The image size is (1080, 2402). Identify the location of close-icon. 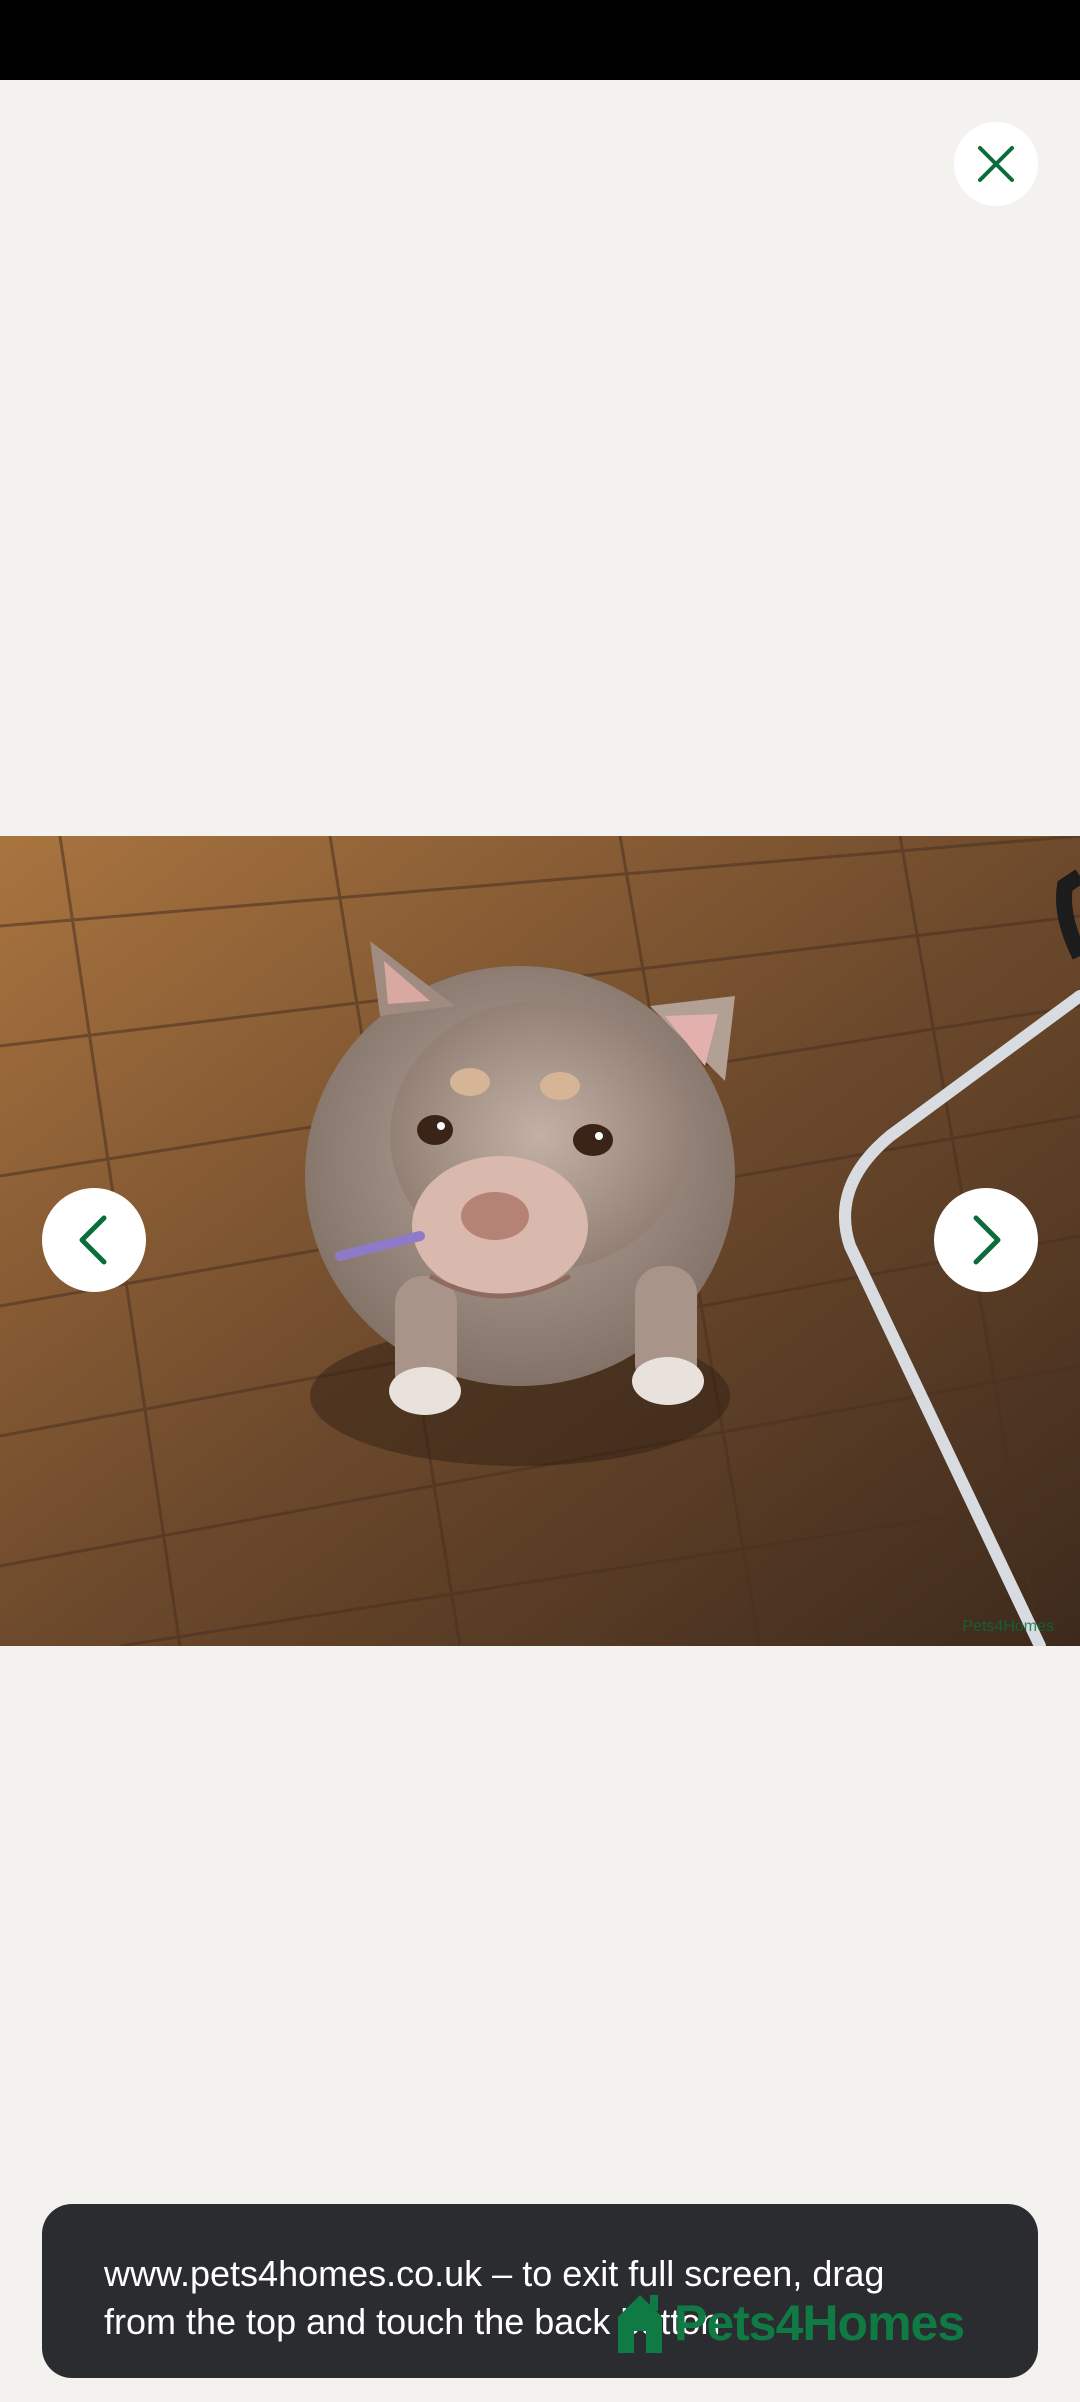
(996, 164).